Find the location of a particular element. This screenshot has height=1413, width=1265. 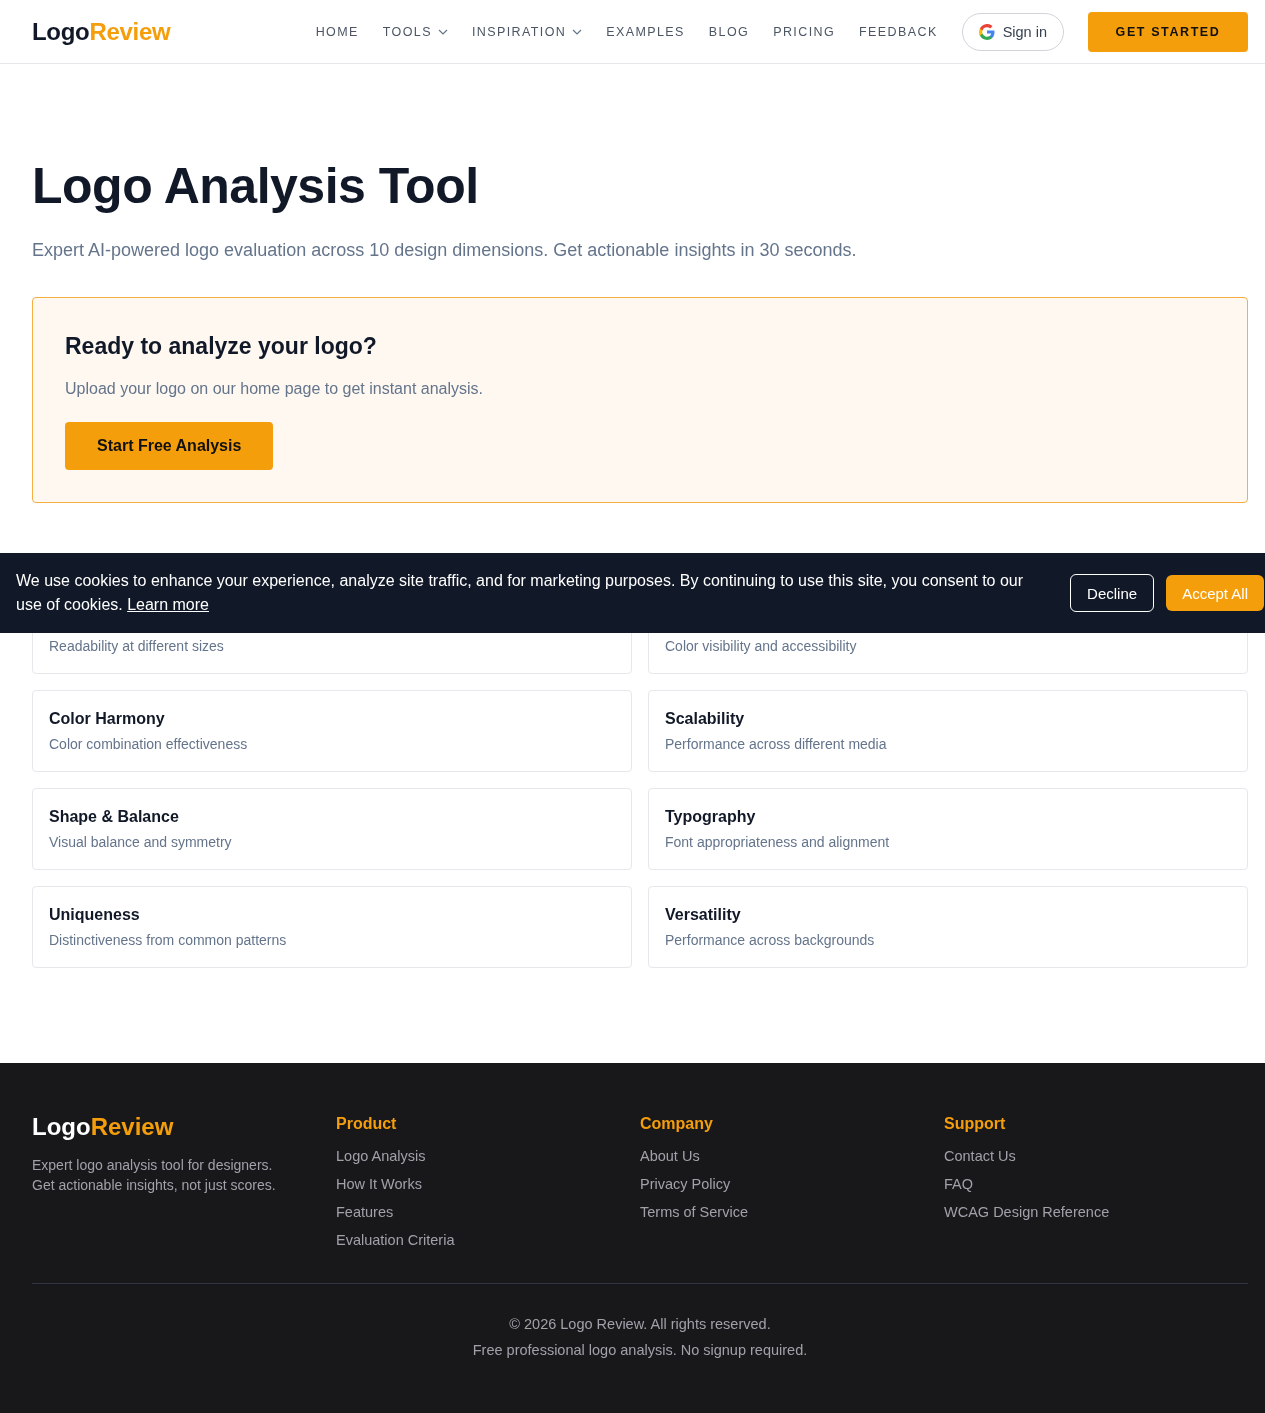

criterion-description: Distinctiveness from common patterns is located at coordinates (168, 940).